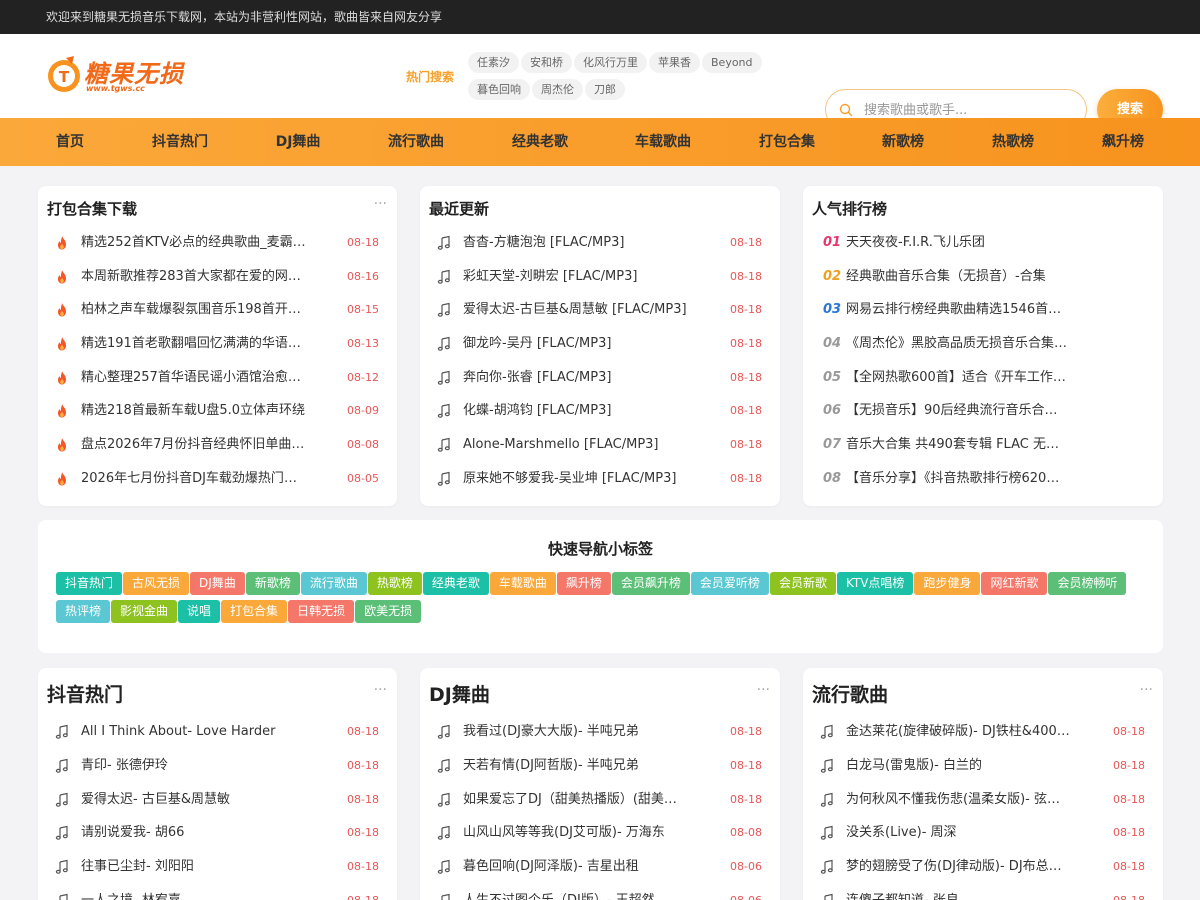 The image size is (1200, 900). I want to click on quick-tag: DJ舞曲, so click(217, 583).